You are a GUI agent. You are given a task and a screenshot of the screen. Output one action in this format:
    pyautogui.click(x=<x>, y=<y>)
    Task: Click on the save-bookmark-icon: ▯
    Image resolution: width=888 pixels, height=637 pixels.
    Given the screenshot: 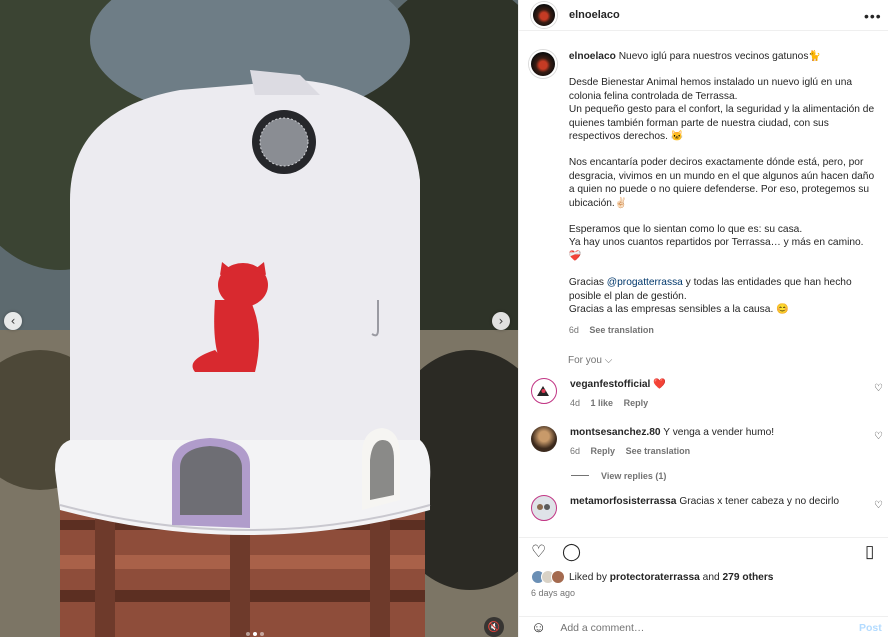 What is the action you would take?
    pyautogui.click(x=869, y=552)
    